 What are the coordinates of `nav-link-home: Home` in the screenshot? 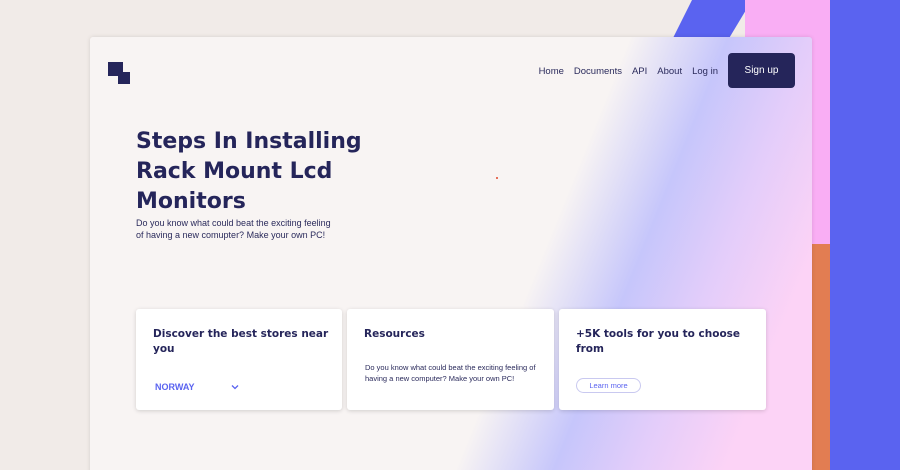 It's located at (551, 71).